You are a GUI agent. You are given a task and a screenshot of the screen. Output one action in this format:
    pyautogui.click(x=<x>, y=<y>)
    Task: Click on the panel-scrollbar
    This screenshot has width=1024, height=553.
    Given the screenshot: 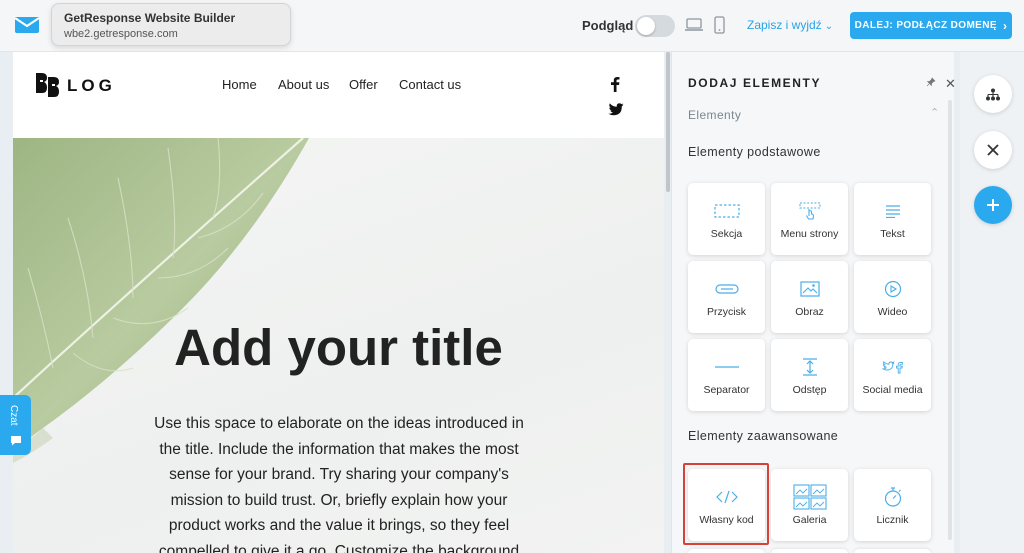 What is the action you would take?
    pyautogui.click(x=950, y=320)
    